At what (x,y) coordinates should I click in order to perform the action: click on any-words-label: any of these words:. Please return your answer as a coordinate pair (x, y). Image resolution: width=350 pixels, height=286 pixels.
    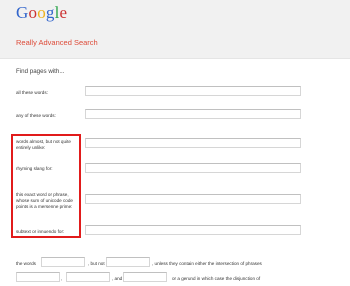
    Looking at the image, I should click on (36, 115).